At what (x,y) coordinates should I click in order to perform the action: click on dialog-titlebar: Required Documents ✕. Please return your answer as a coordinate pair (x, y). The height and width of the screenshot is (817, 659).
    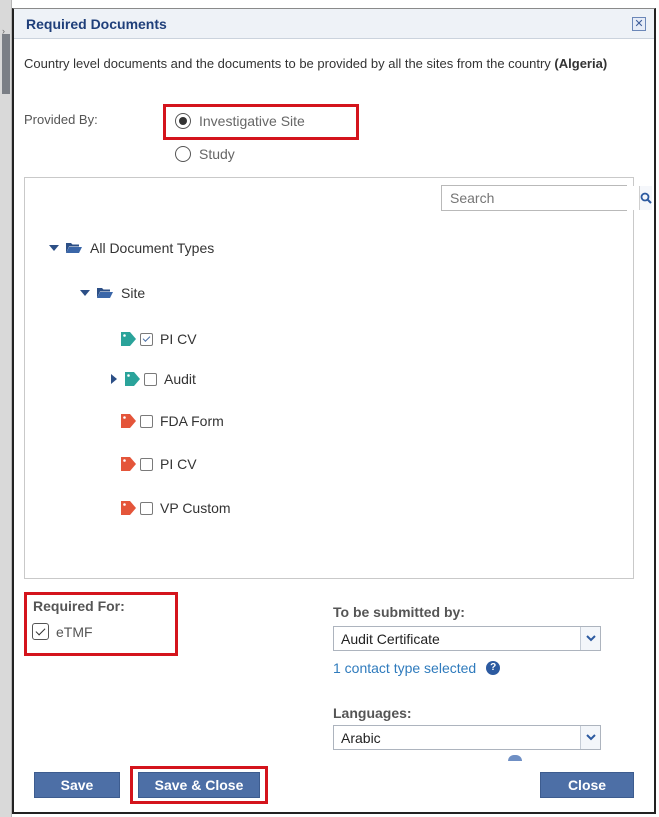
    Looking at the image, I should click on (334, 24).